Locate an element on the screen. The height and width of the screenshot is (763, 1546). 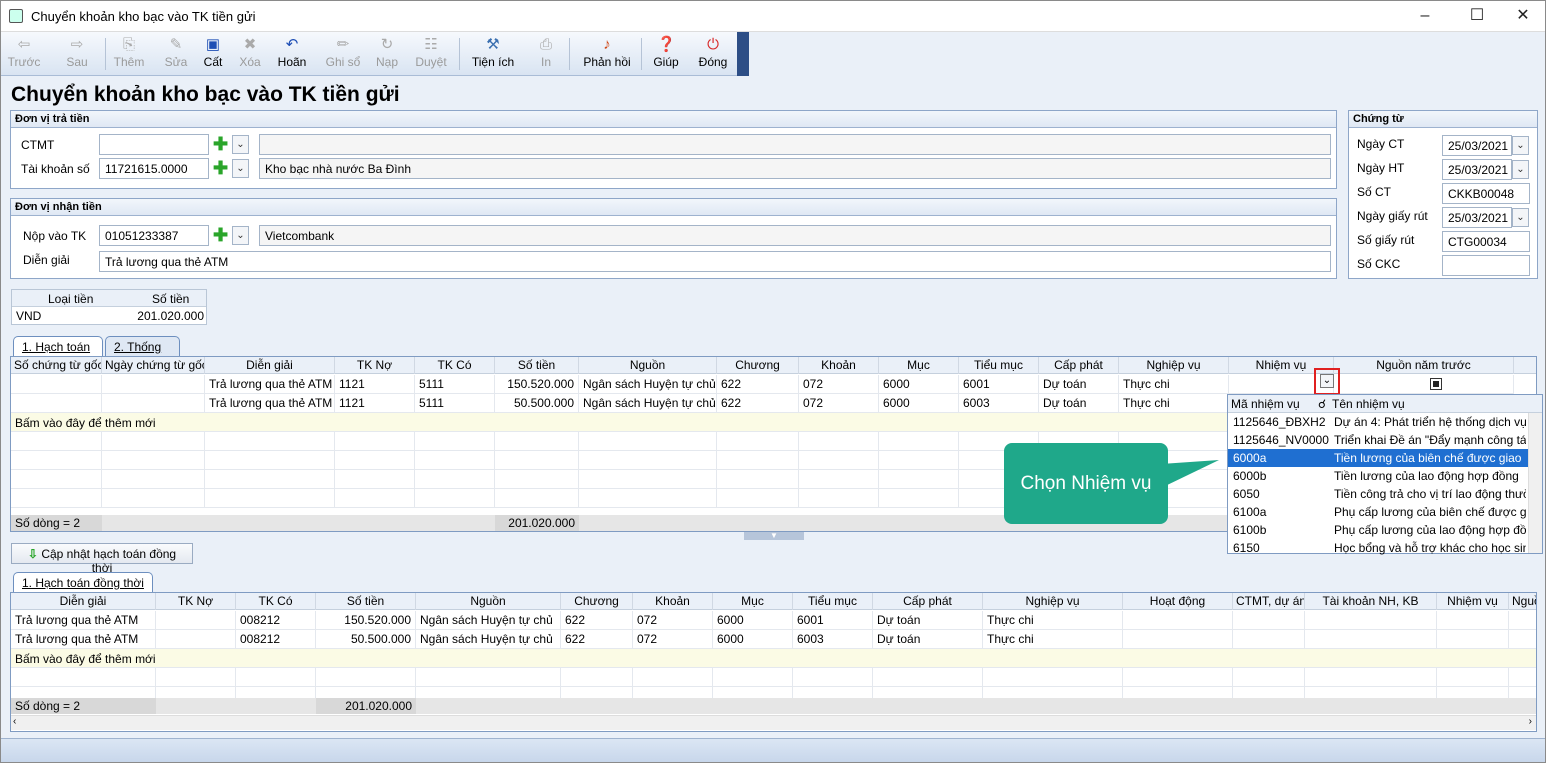
grid-cell-tk-no is located at coordinates (196, 620).